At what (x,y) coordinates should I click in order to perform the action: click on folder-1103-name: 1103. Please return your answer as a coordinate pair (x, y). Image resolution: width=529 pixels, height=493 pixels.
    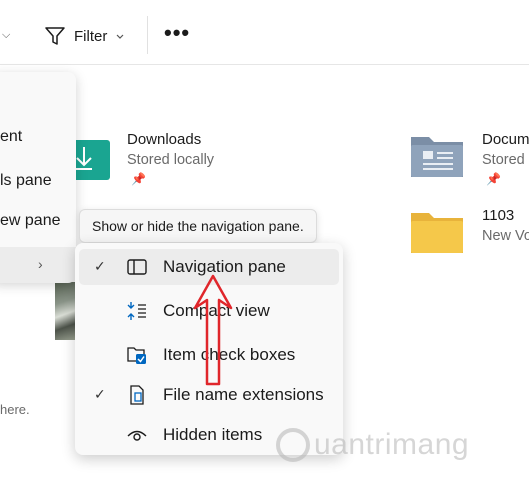
    Looking at the image, I should click on (498, 215).